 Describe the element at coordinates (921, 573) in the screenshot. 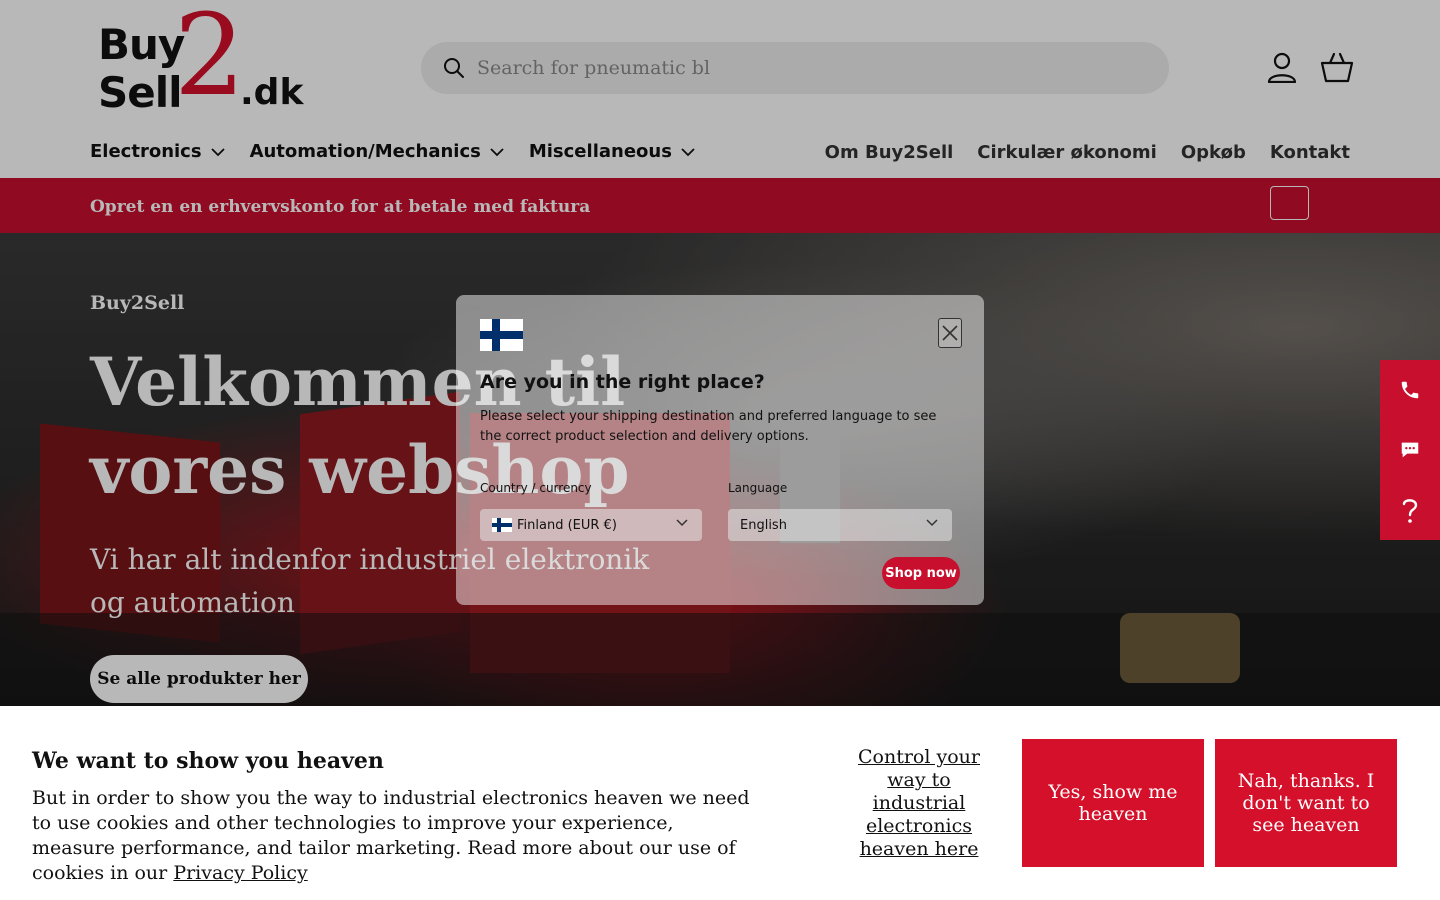

I see `shop-now-button: Shop now` at that location.